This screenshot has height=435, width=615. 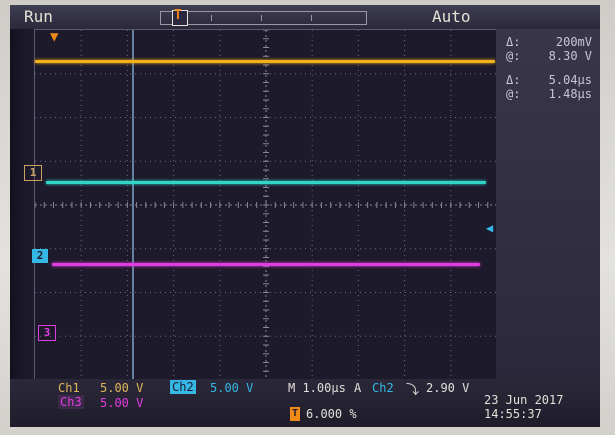 What do you see at coordinates (71, 402) in the screenshot?
I see `ch3-label: Ch3` at bounding box center [71, 402].